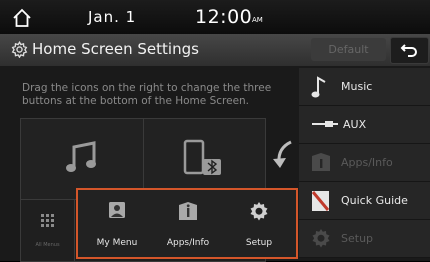  I want to click on back-button, so click(409, 50).